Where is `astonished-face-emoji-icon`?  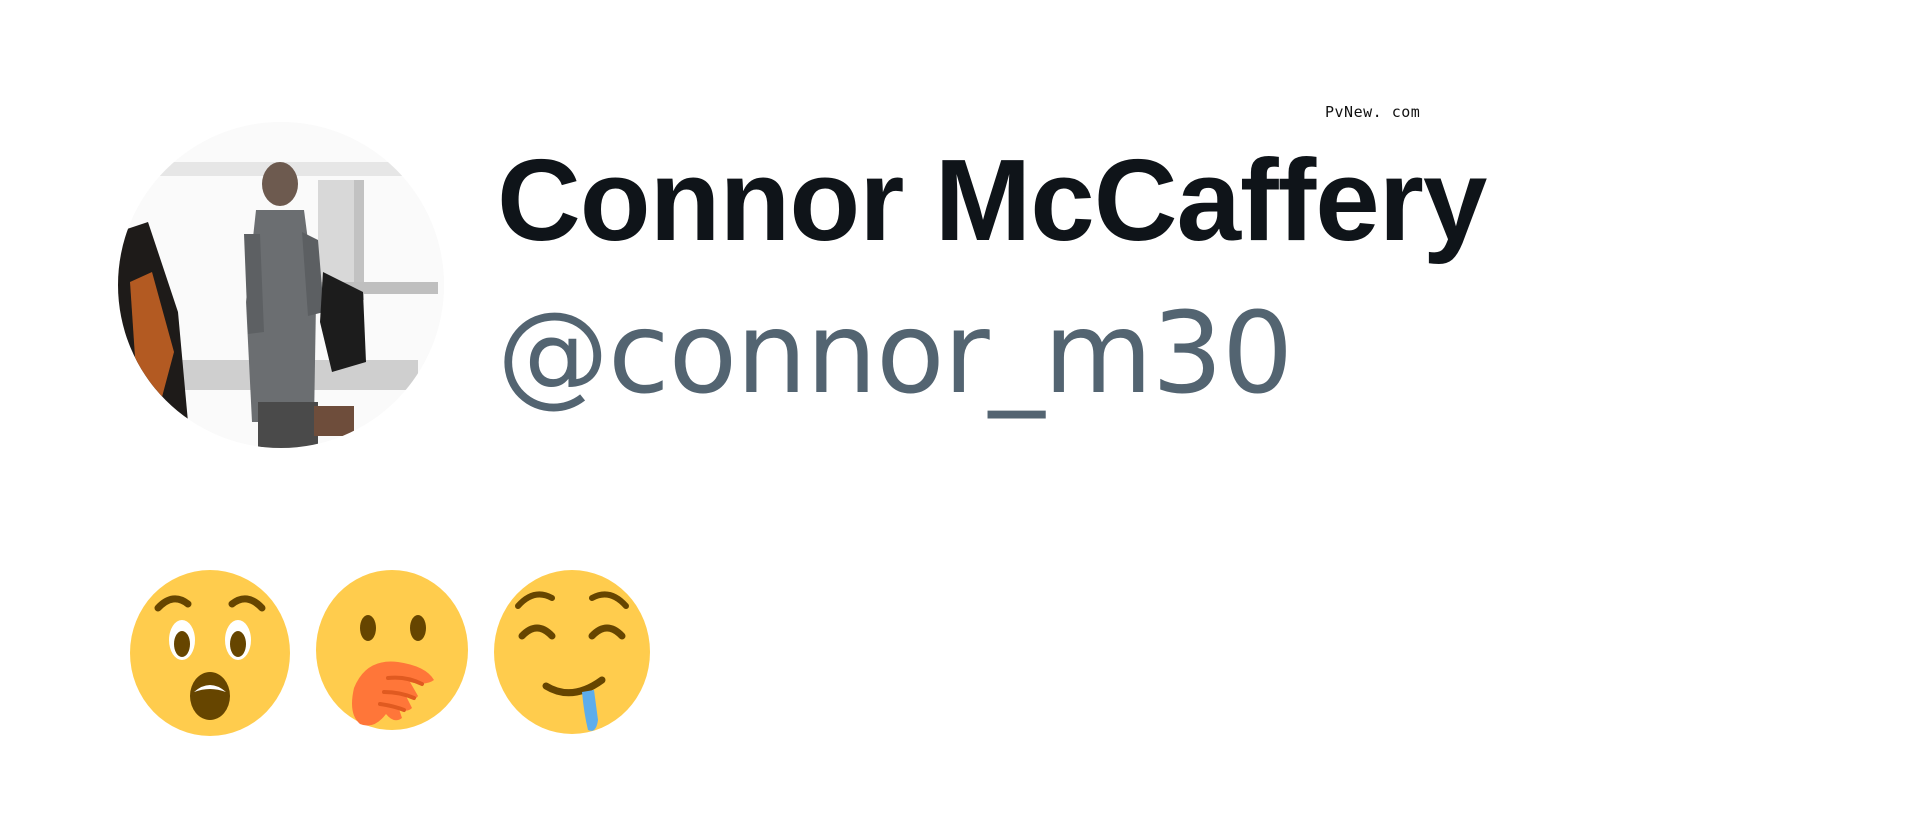 astonished-face-emoji-icon is located at coordinates (210, 653).